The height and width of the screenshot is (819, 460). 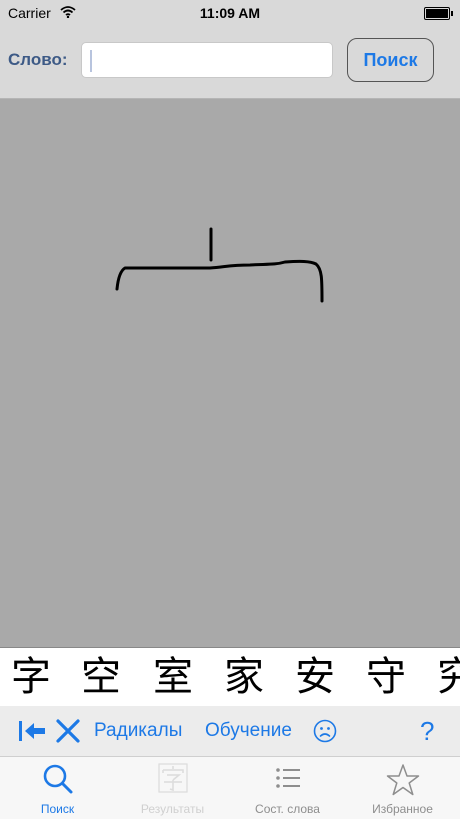 I want to click on tab-word-composition-label: Сост. слова, so click(x=287, y=809).